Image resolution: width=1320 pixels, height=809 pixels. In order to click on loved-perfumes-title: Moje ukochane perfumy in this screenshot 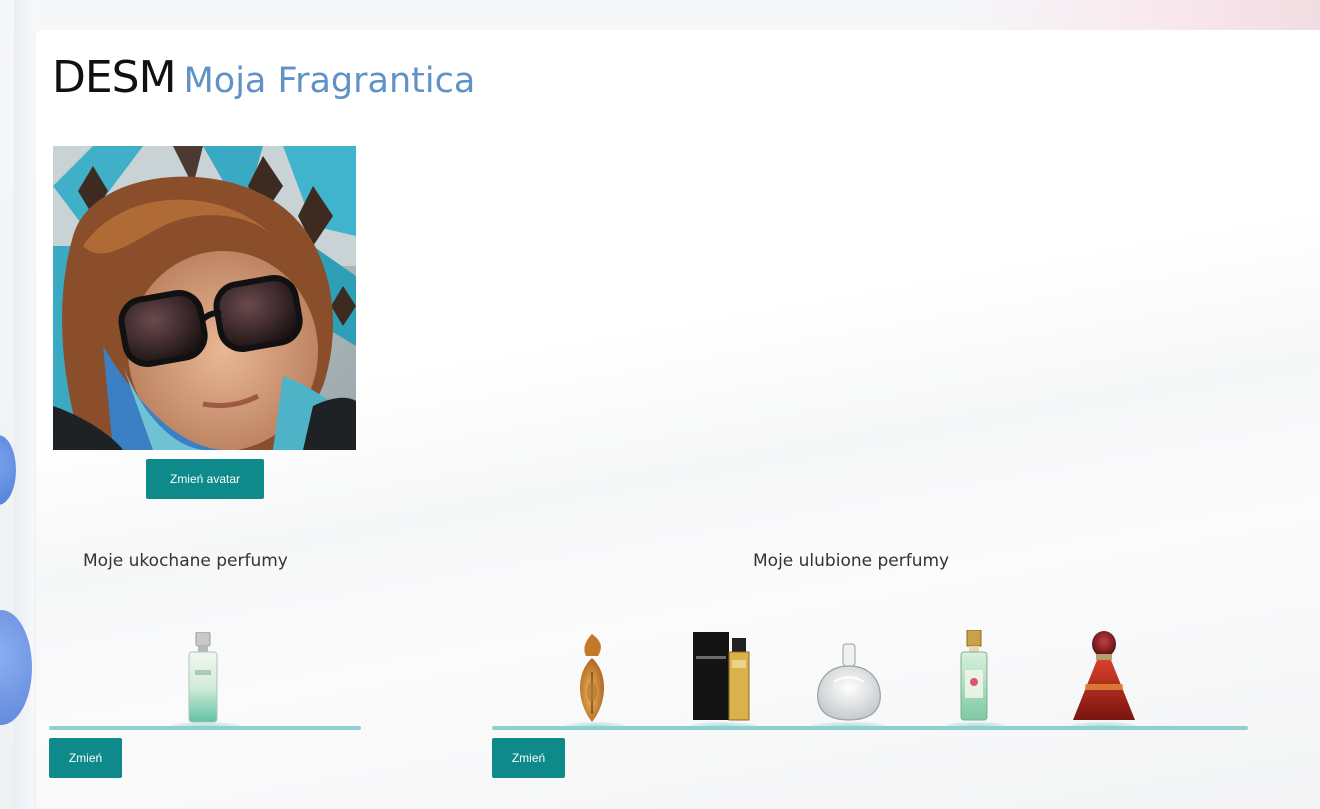, I will do `click(185, 561)`.